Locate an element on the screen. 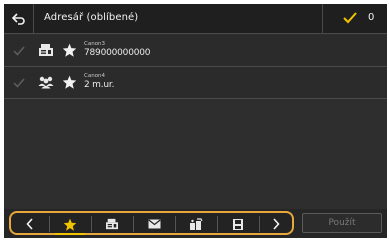  file-server-icon is located at coordinates (196, 223).